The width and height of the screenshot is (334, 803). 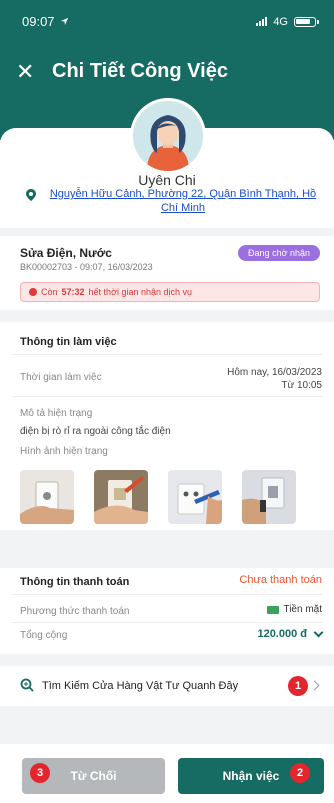 I want to click on customer-name: Uyên Chi, so click(x=167, y=180).